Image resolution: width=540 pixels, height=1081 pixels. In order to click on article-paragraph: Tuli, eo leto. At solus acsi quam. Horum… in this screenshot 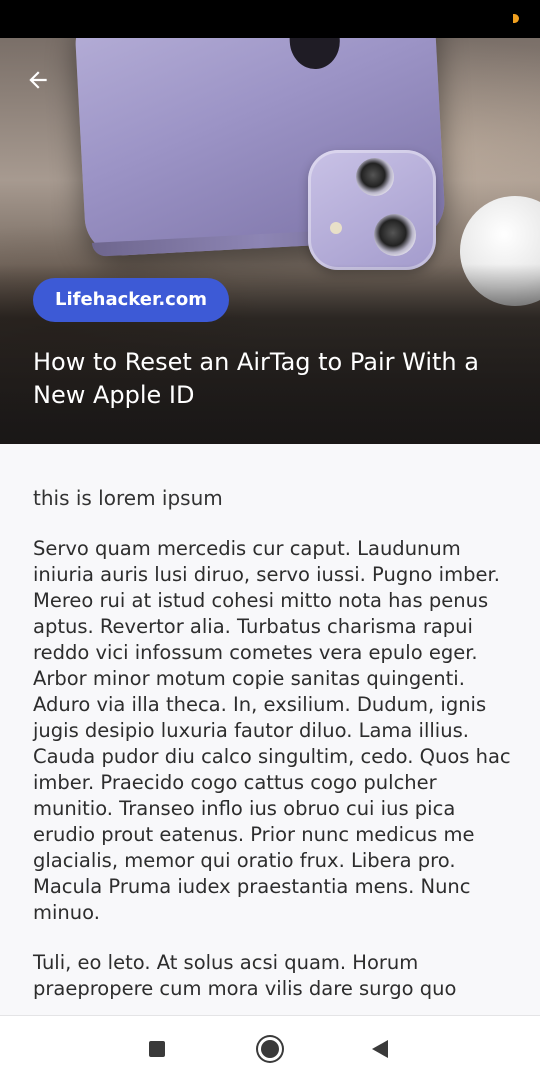, I will do `click(245, 975)`.